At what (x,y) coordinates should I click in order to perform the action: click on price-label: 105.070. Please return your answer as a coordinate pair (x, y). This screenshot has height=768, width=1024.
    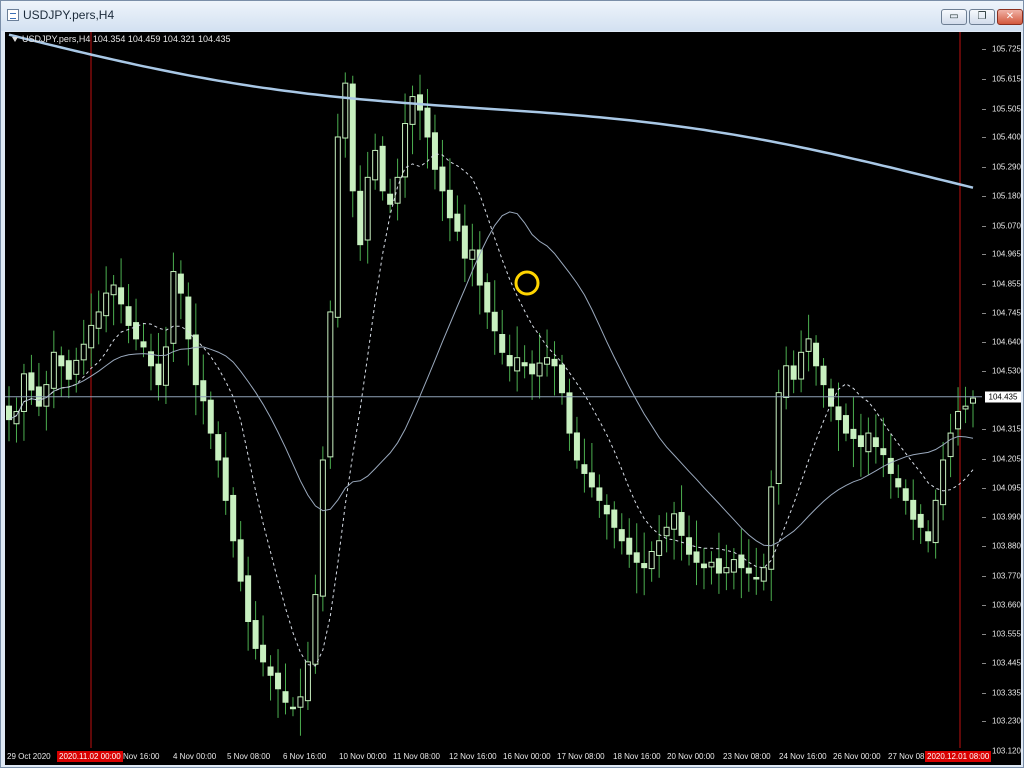
    Looking at the image, I should click on (1006, 226).